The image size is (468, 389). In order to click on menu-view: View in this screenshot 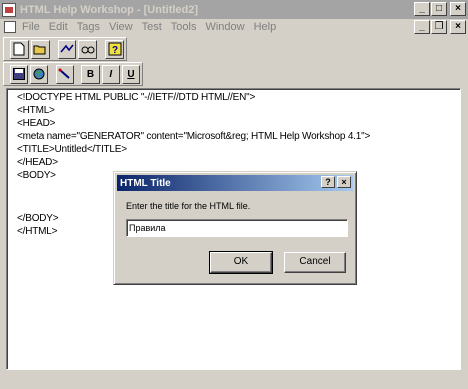, I will do `click(121, 27)`.